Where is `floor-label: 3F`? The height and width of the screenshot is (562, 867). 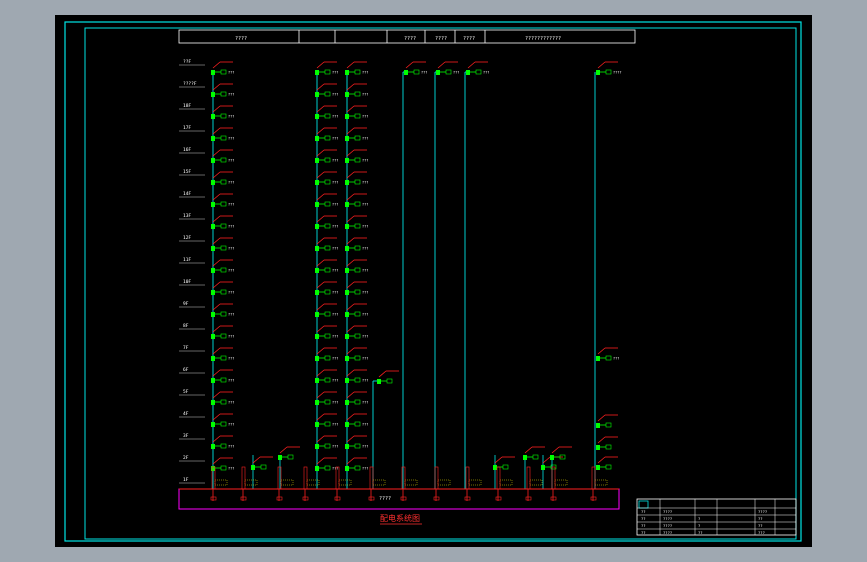 floor-label: 3F is located at coordinates (186, 436).